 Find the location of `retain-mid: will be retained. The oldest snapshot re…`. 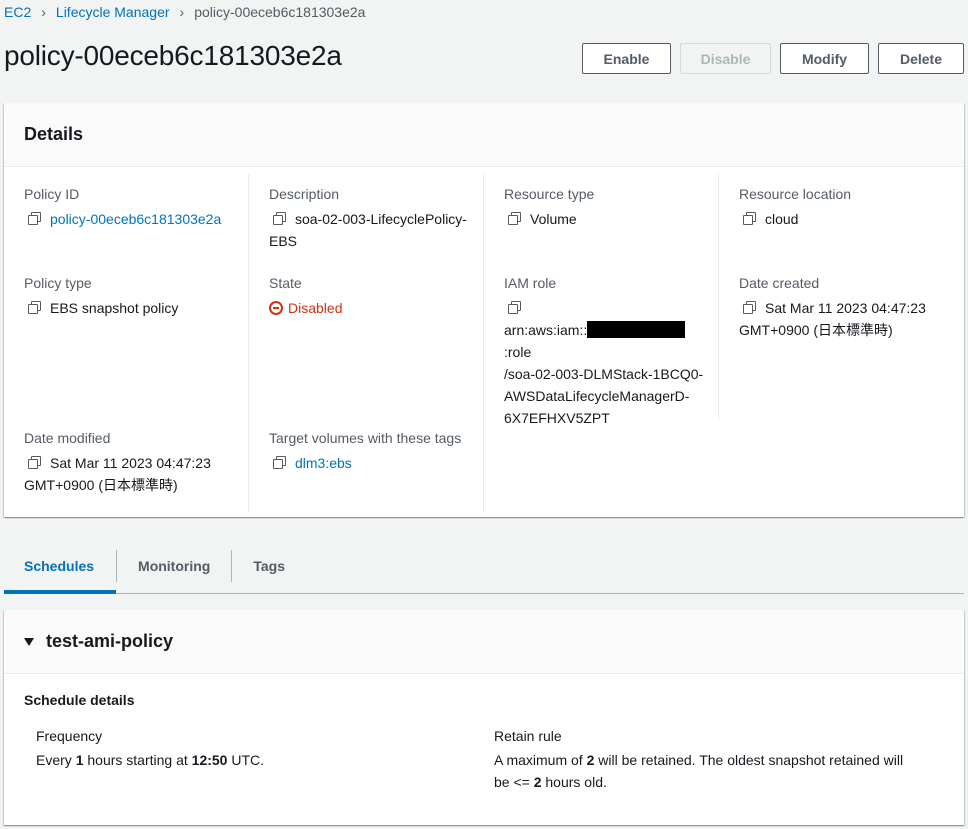

retain-mid: will be retained. The oldest snapshot re… is located at coordinates (749, 760).